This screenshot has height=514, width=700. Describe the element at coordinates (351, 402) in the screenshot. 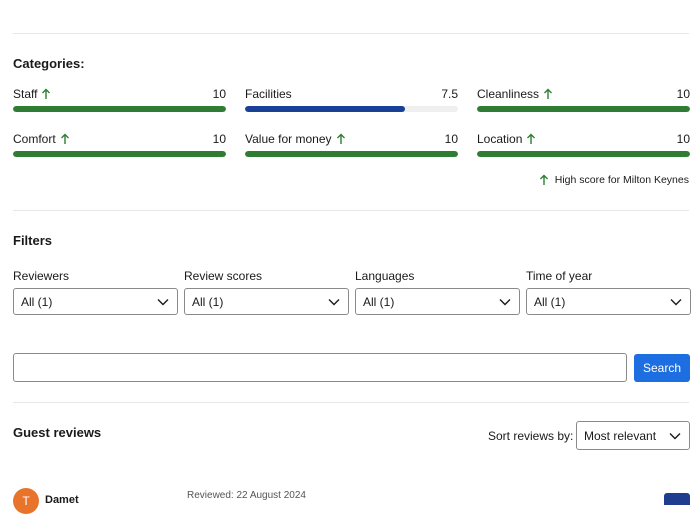

I see `search-divider` at that location.